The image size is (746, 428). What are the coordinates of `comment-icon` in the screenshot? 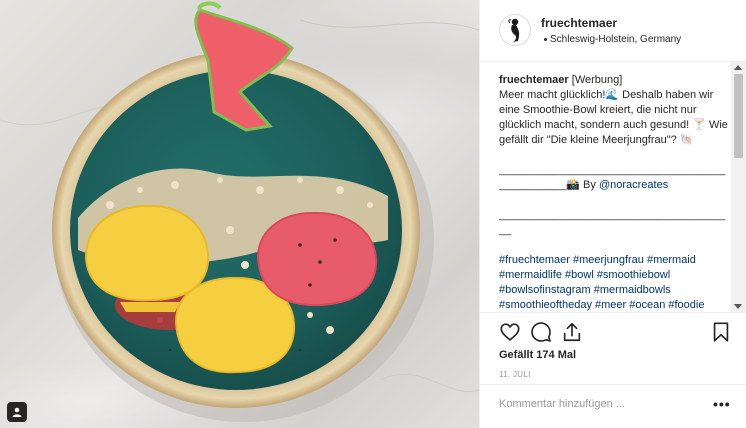 It's located at (541, 332).